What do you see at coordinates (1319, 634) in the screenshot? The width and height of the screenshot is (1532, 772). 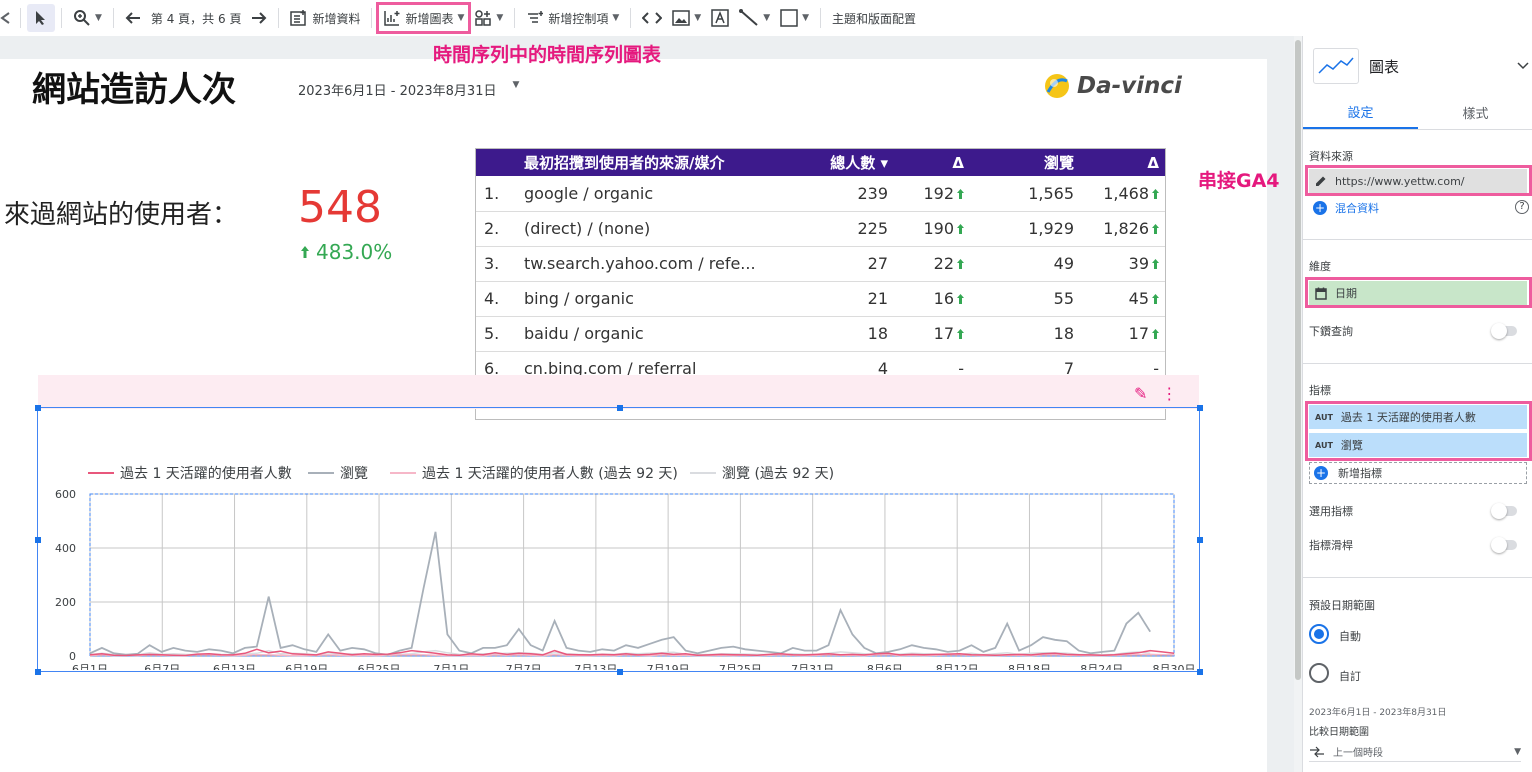 I see `date-auto-radio` at bounding box center [1319, 634].